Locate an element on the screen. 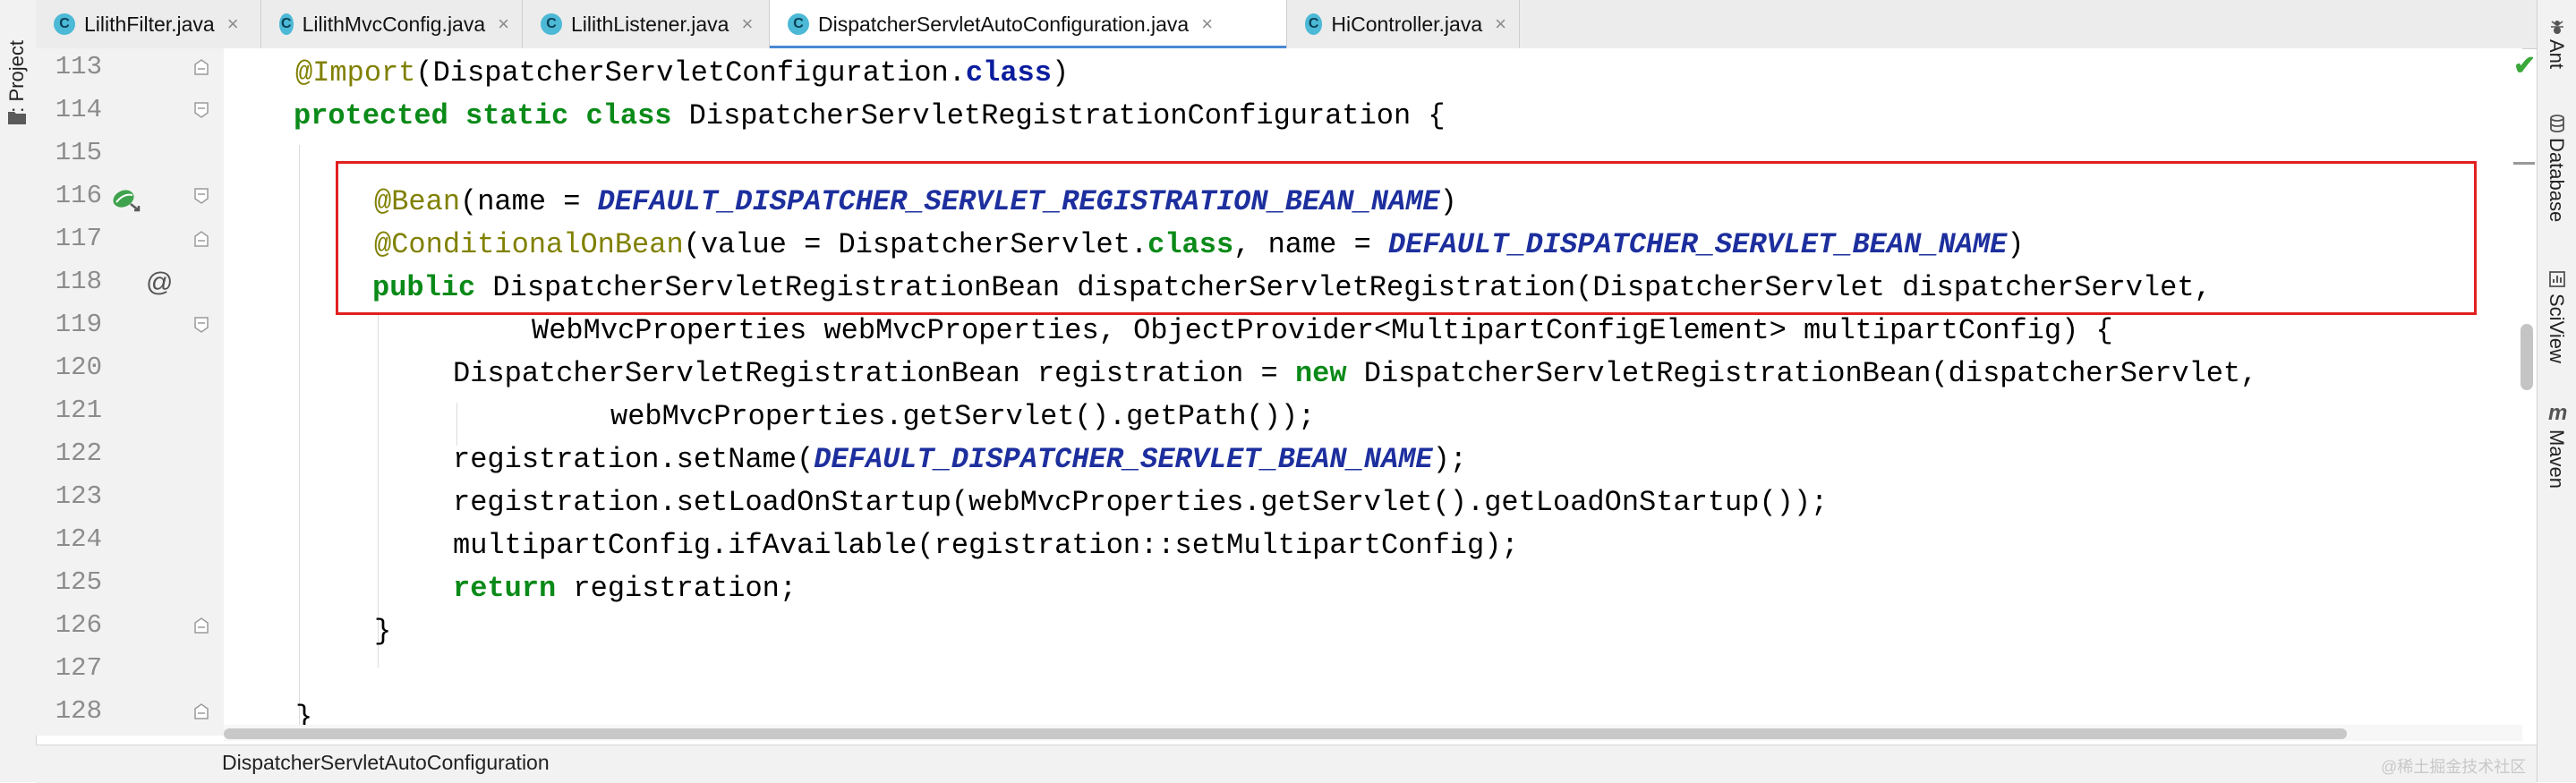  bean-icon is located at coordinates (125, 199).